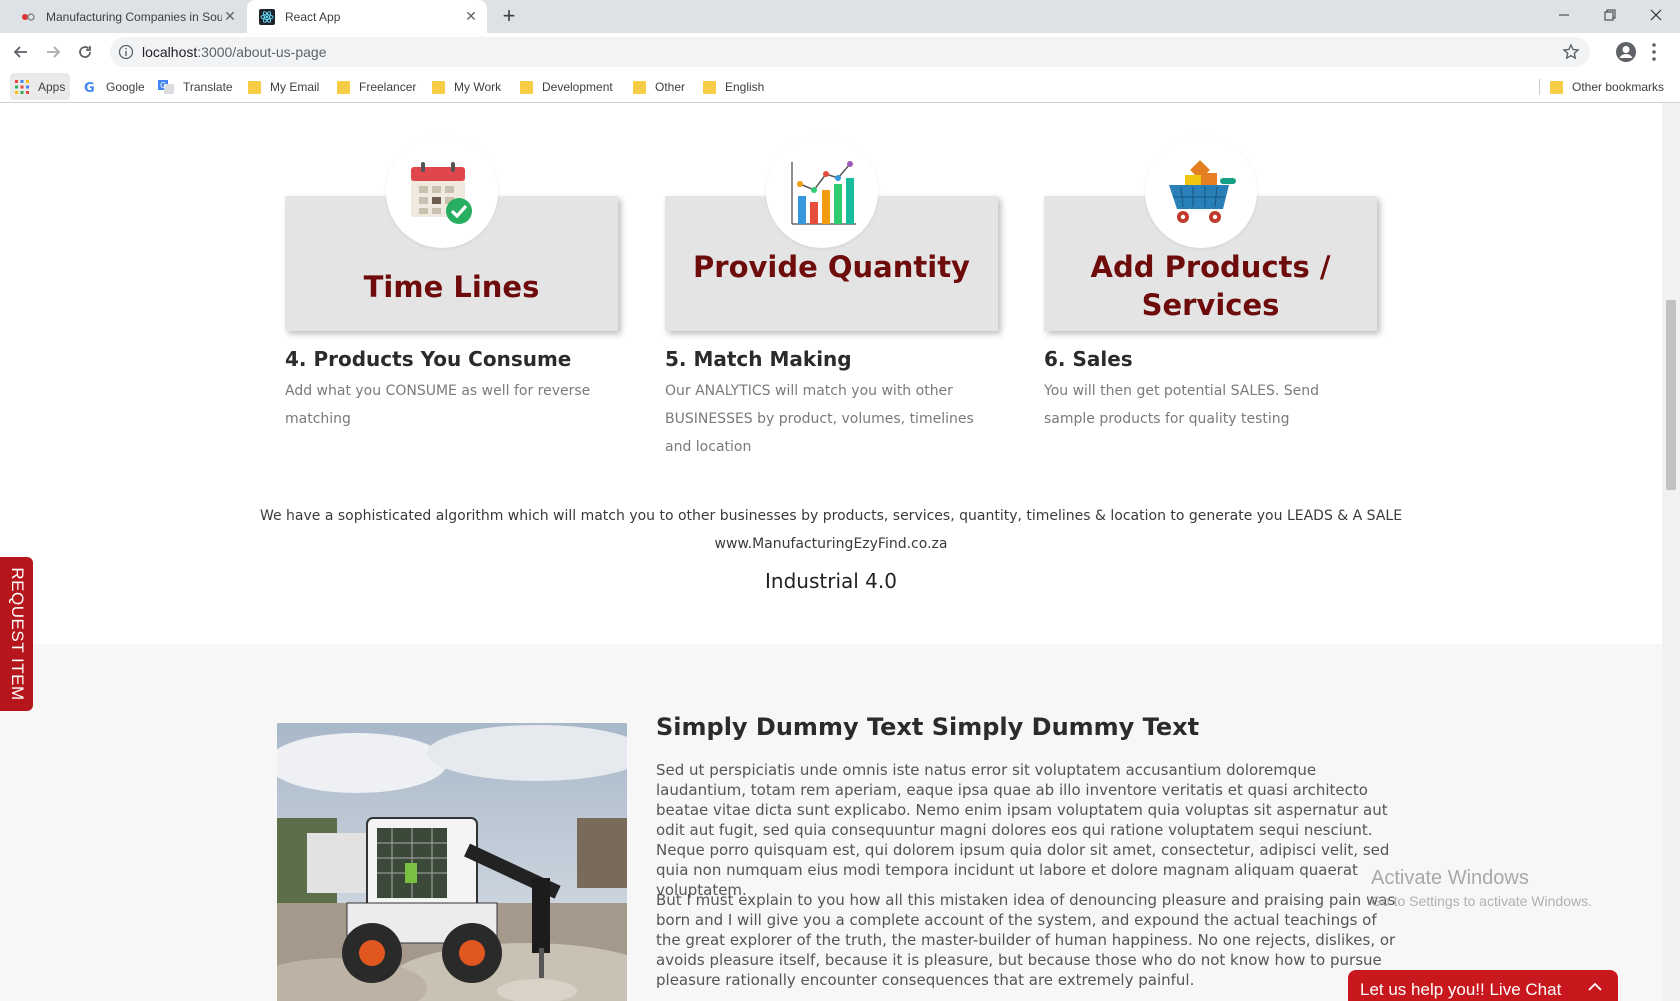 Image resolution: width=1680 pixels, height=1001 pixels. What do you see at coordinates (1607, 87) in the screenshot?
I see `bookmark-other-bookmarks: Other bookmarks` at bounding box center [1607, 87].